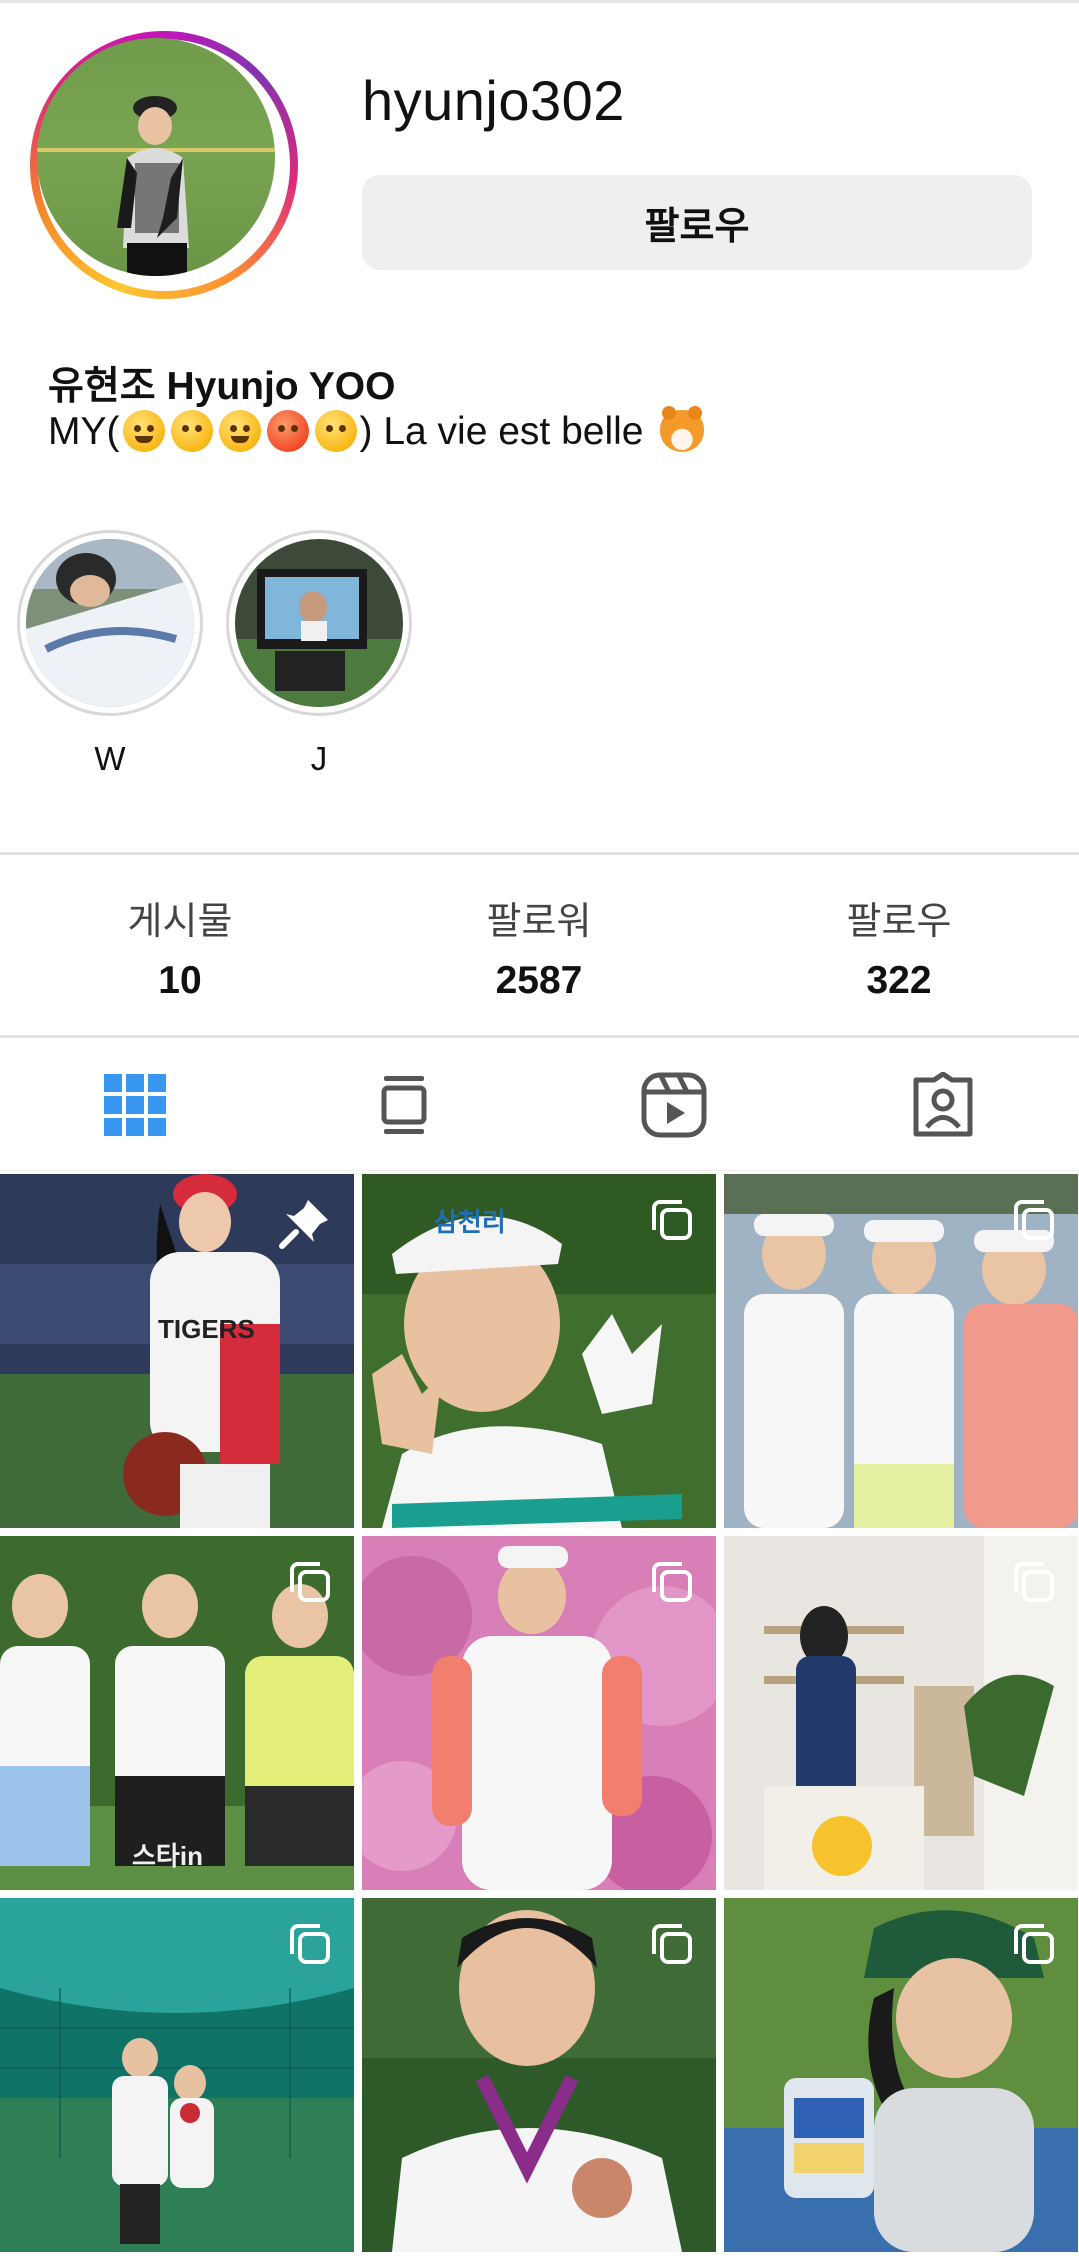  I want to click on stat-posts: 게시물 10, so click(180, 946).